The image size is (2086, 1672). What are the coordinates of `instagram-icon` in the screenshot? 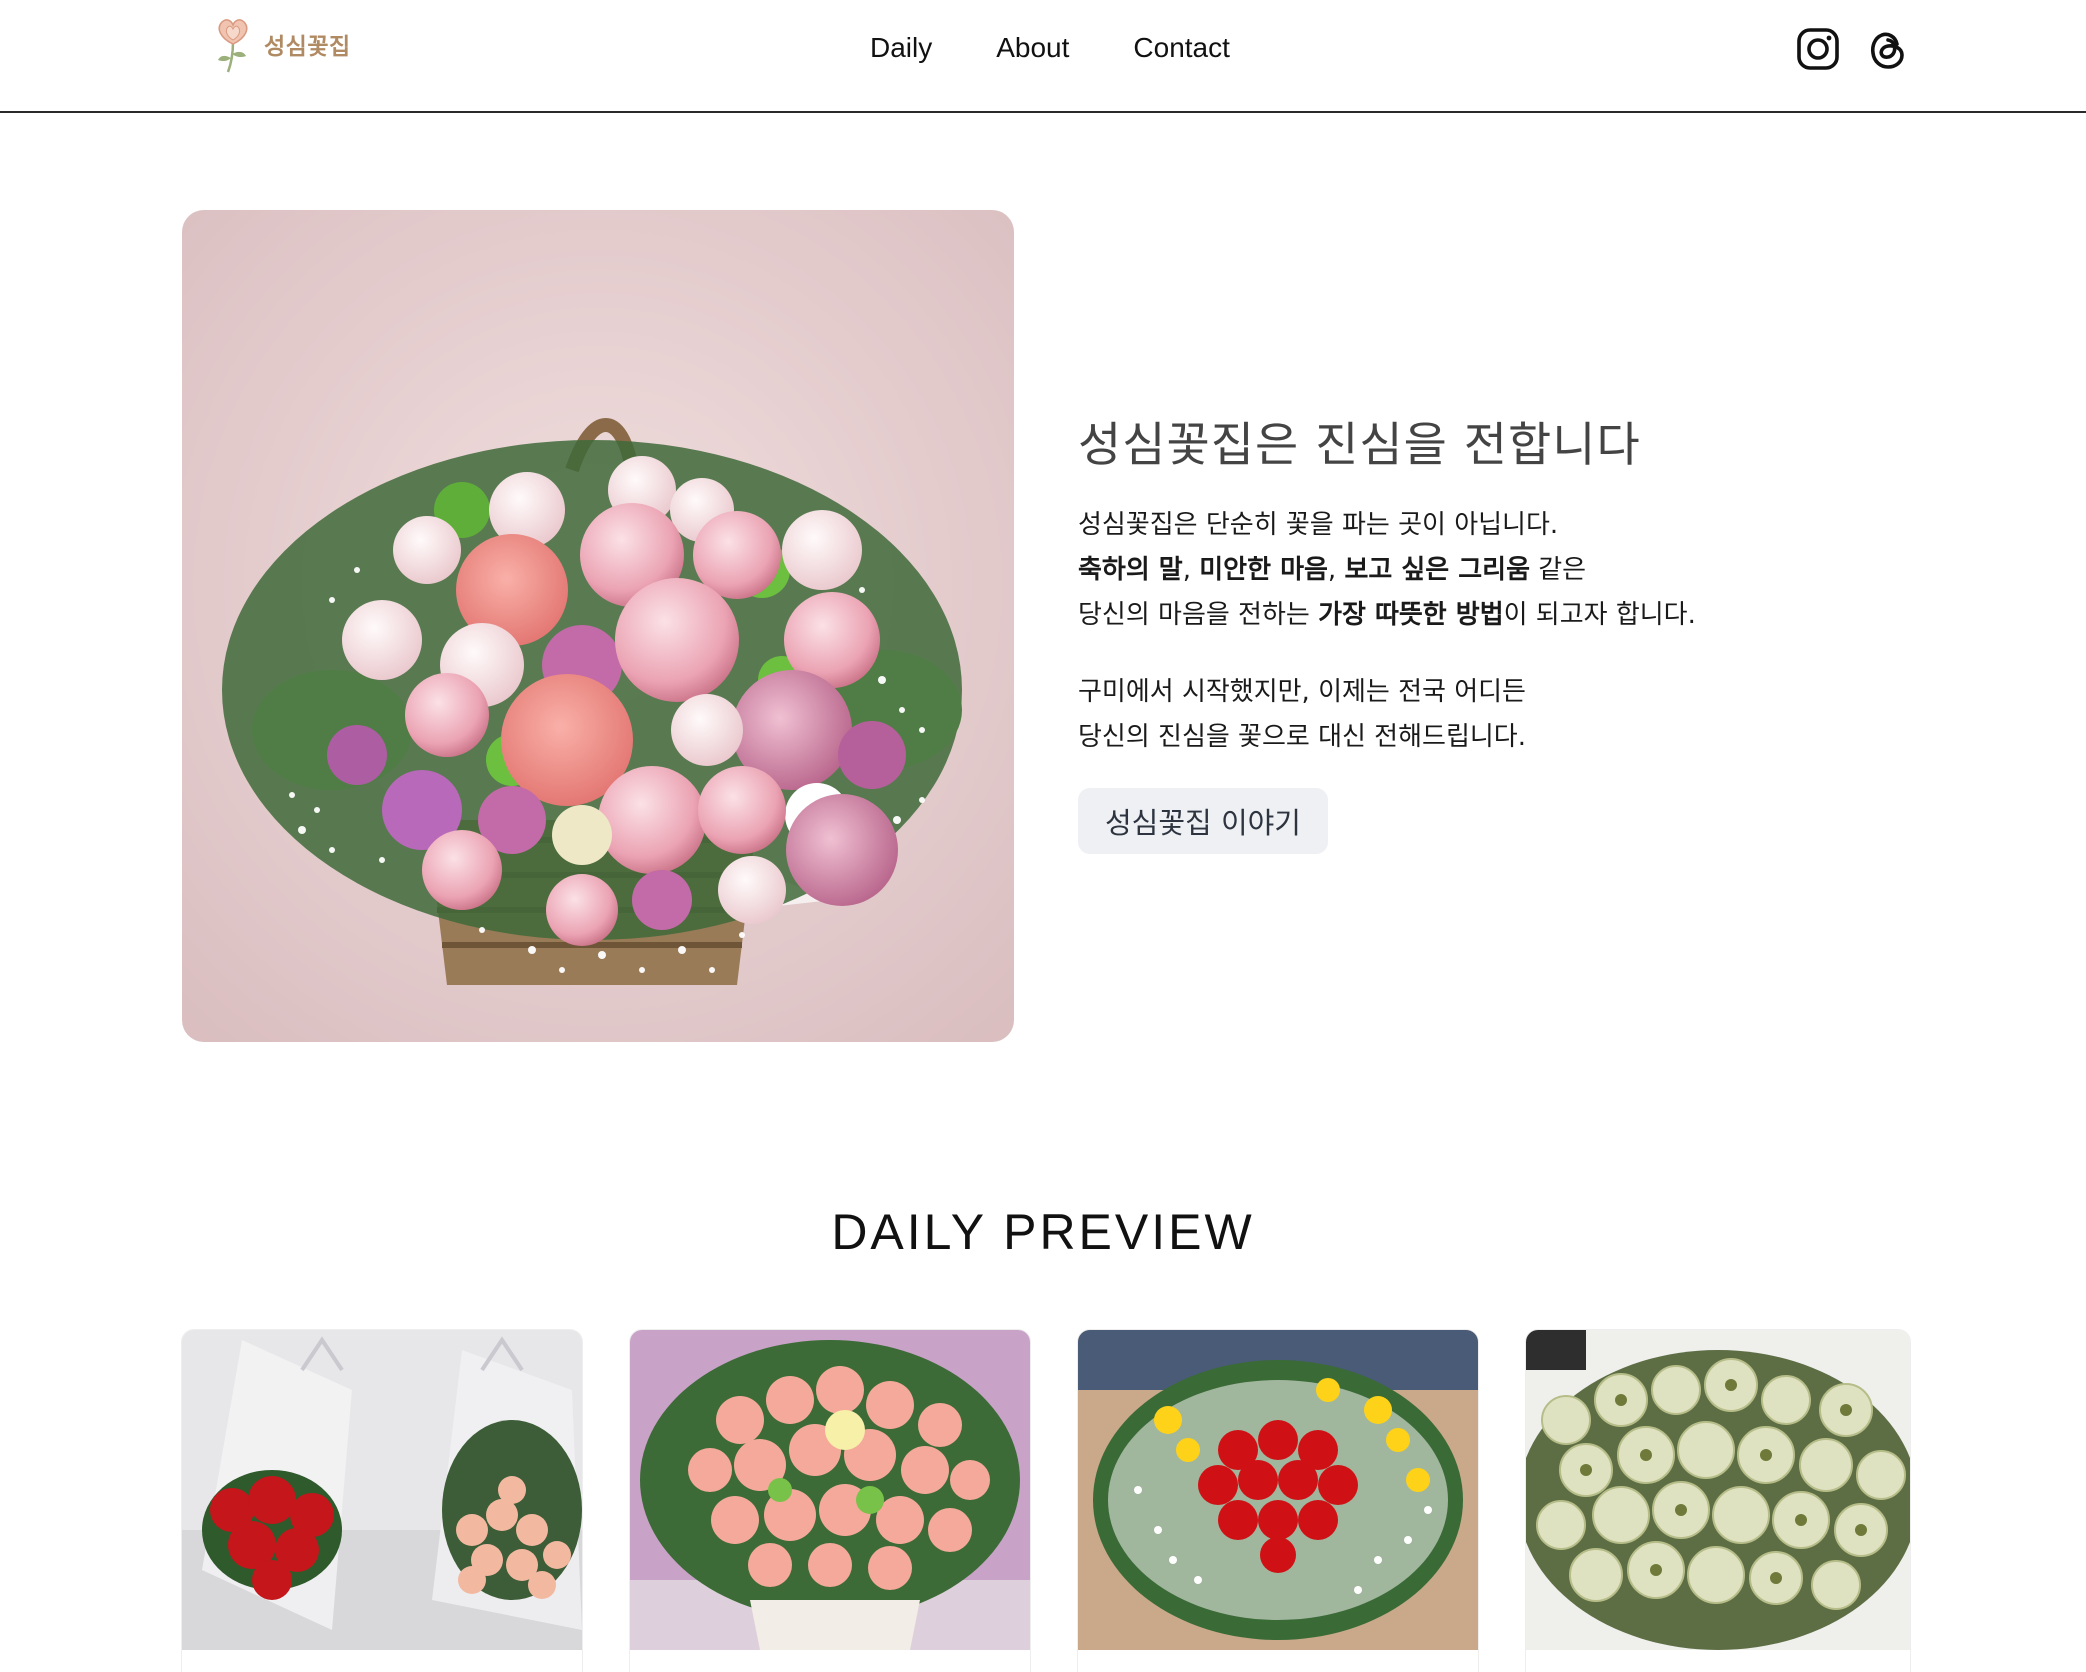 It's located at (1818, 49).